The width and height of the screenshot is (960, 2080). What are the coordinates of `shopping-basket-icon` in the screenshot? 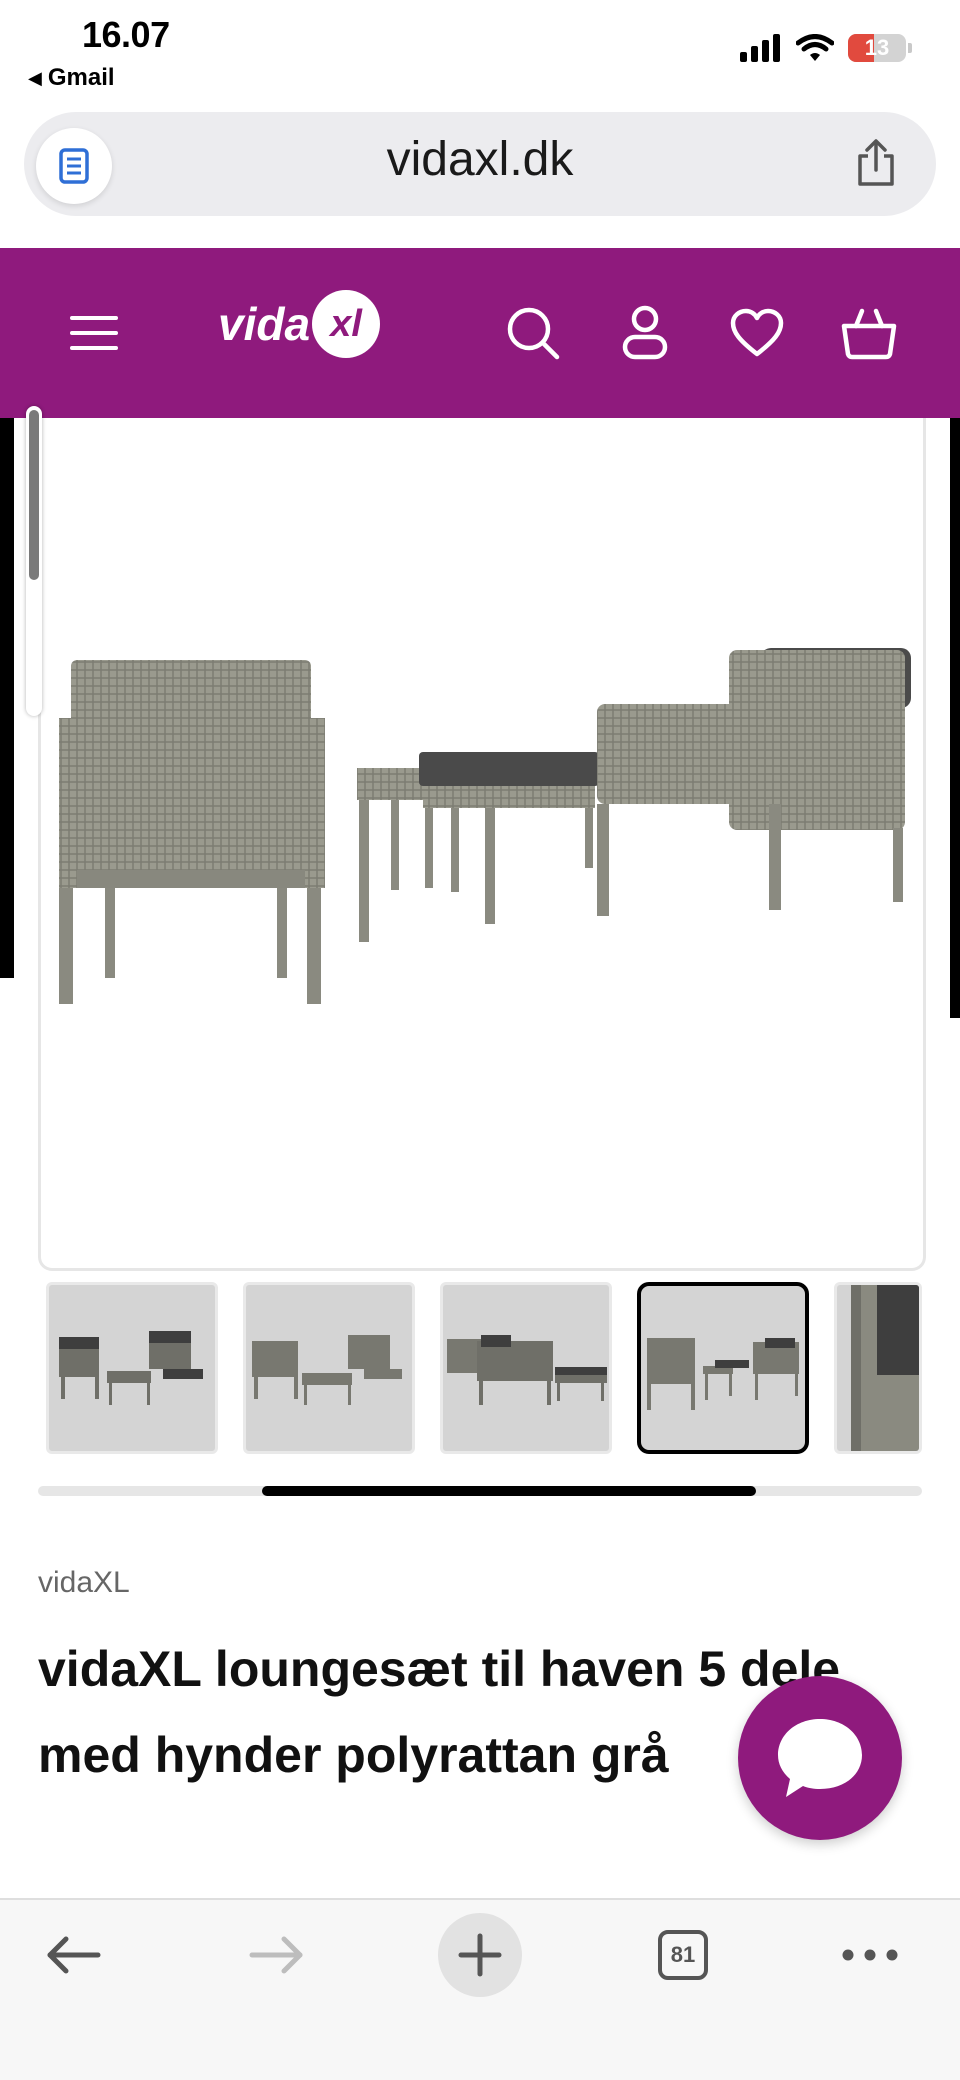 It's located at (869, 334).